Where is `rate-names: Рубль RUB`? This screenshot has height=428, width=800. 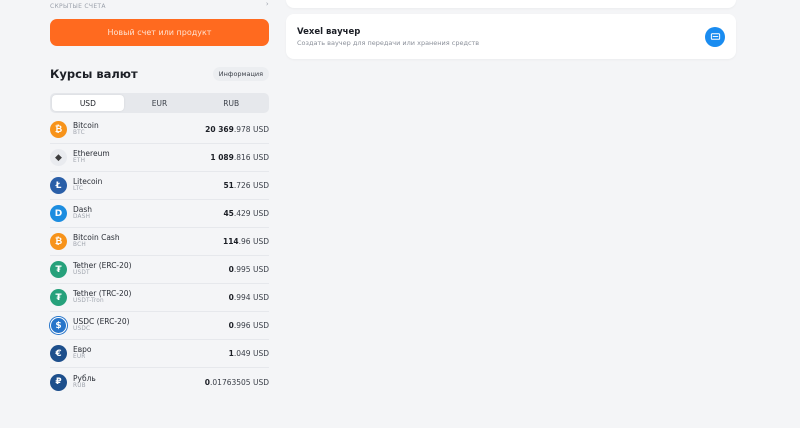 rate-names: Рубль RUB is located at coordinates (139, 381).